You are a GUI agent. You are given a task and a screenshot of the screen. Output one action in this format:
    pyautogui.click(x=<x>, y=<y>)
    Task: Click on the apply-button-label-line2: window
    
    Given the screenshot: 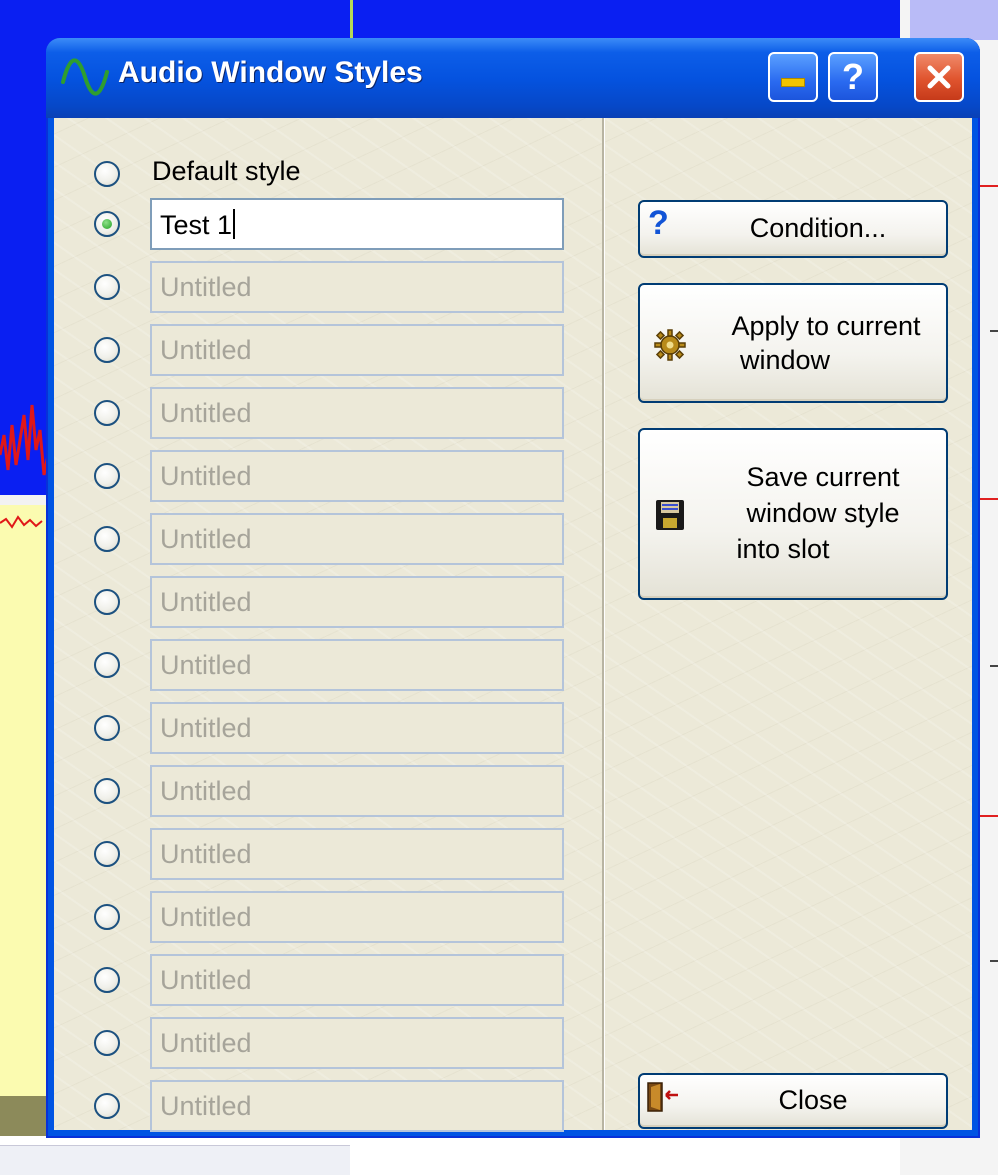 What is the action you would take?
    pyautogui.click(x=785, y=360)
    